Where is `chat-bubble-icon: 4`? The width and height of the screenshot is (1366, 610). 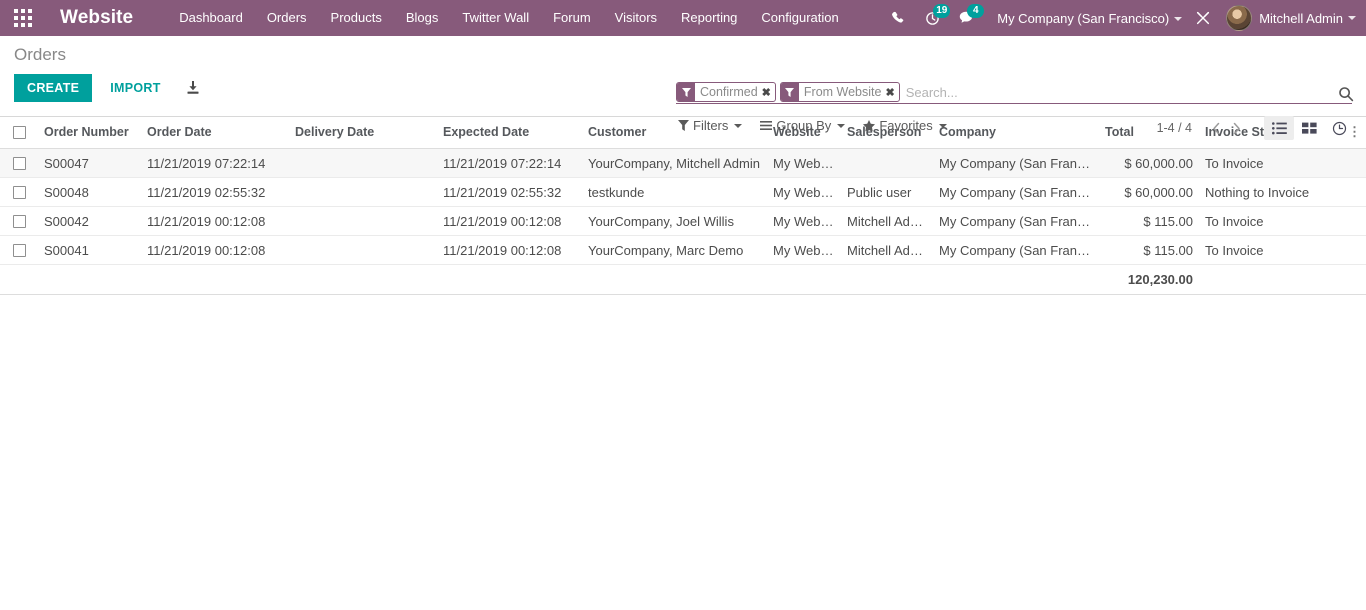 chat-bubble-icon: 4 is located at coordinates (967, 18).